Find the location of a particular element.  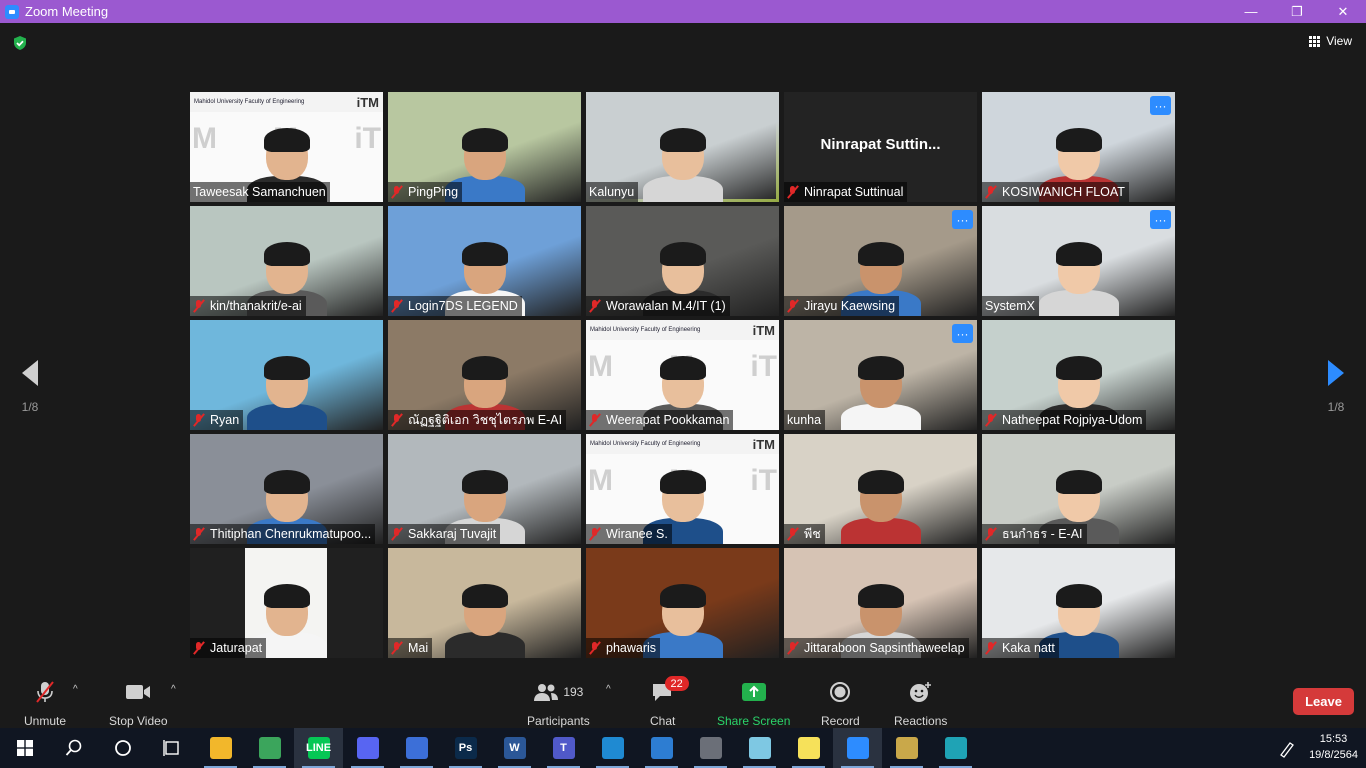

reactions-button: Reactions is located at coordinates (920, 704).